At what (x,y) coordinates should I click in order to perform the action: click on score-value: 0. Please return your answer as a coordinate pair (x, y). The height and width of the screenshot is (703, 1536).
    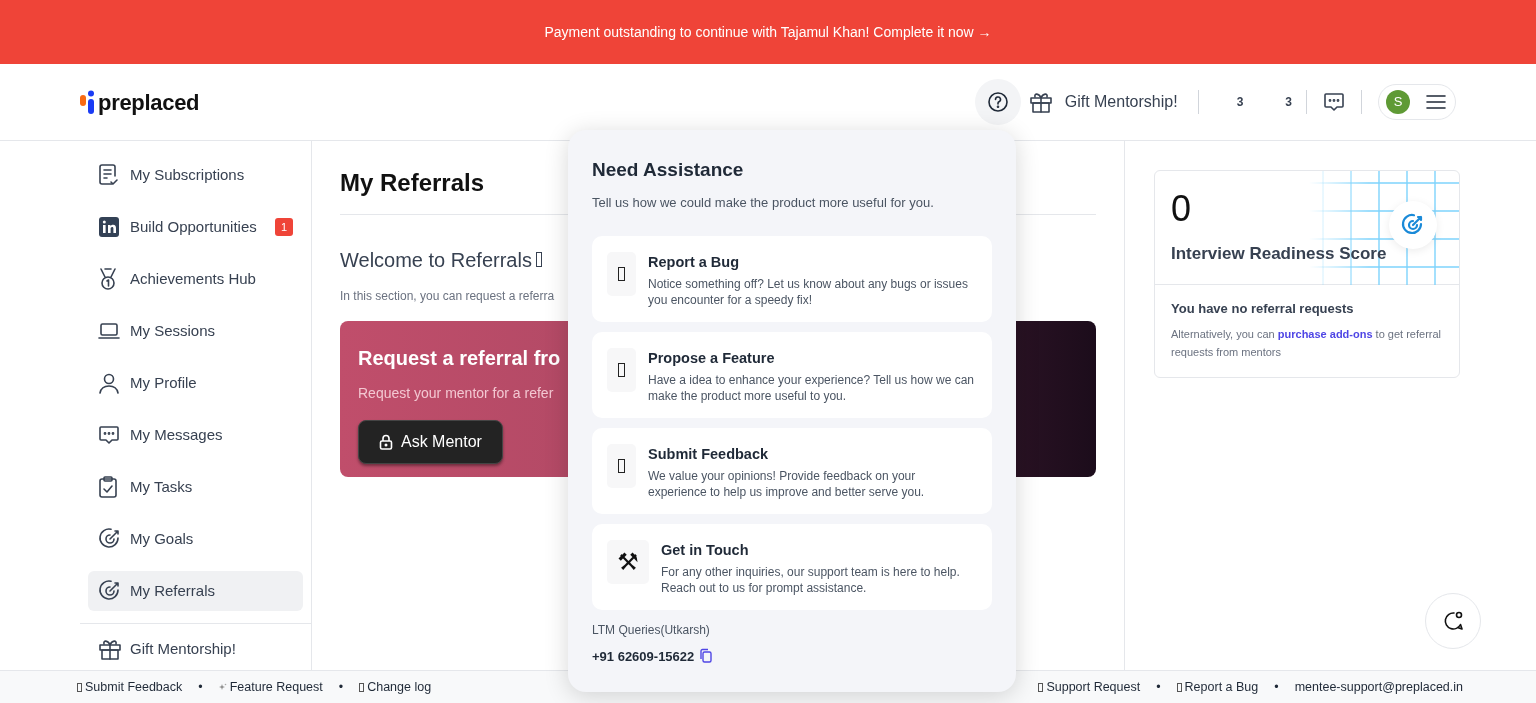
    Looking at the image, I should click on (1181, 209).